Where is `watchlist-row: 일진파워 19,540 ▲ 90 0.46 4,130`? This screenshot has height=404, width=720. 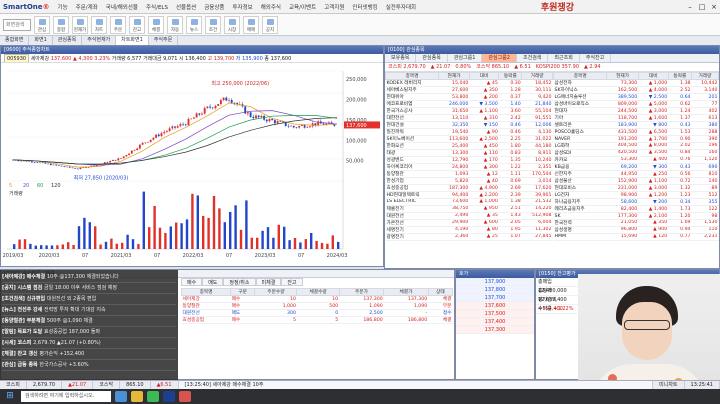 watchlist-row: 일진파워 19,540 ▲ 90 0.46 4,130 is located at coordinates (469, 132).